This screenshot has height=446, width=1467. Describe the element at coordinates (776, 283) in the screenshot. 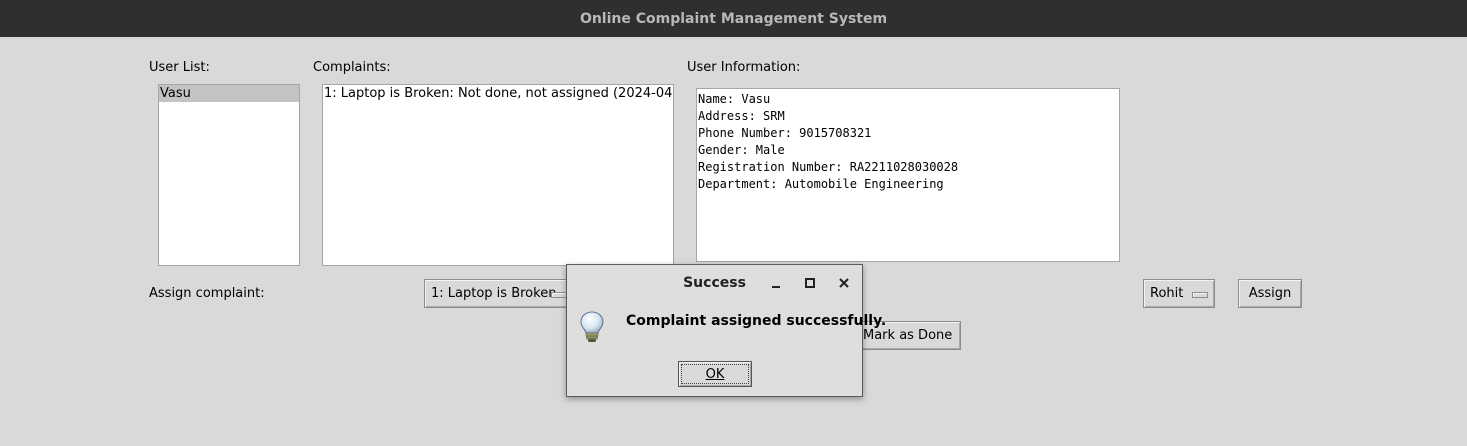

I see `minimize-icon` at that location.